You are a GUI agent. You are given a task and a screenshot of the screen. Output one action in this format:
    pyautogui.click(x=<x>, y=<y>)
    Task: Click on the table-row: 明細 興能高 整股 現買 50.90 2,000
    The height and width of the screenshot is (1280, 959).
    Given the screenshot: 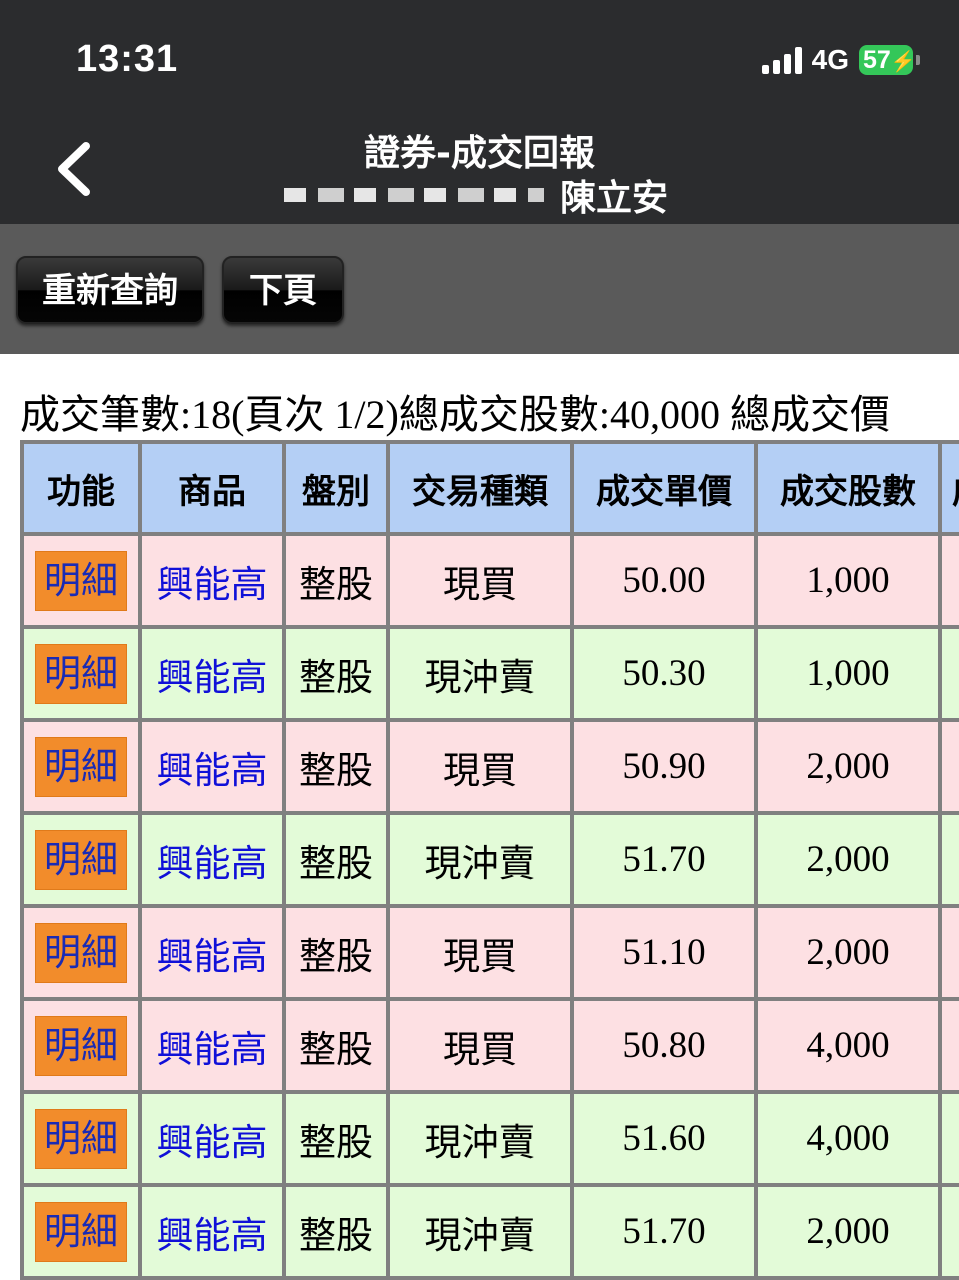 What is the action you would take?
    pyautogui.click(x=490, y=766)
    